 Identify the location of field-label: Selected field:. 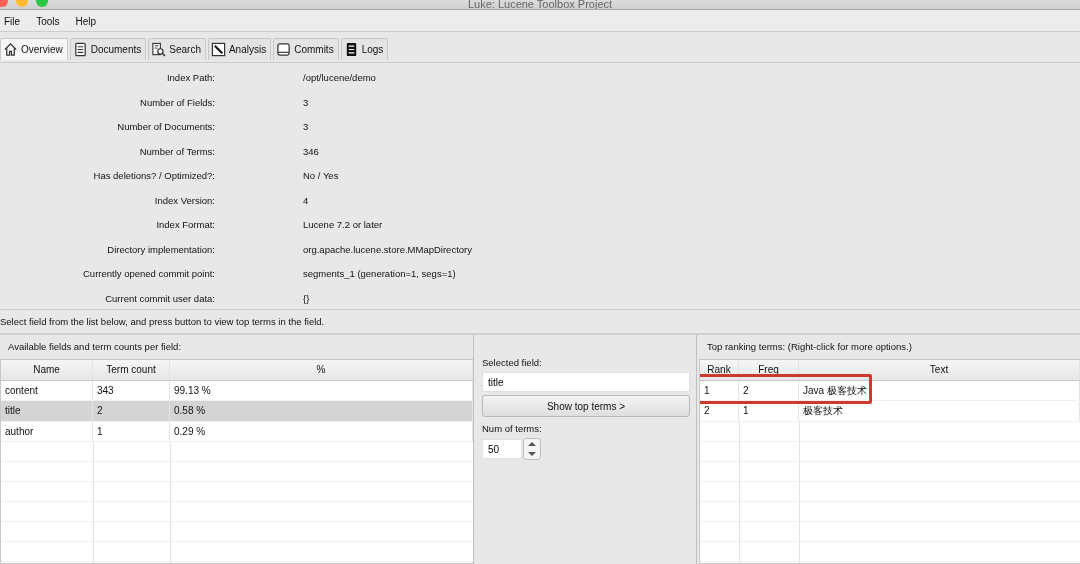
(512, 362).